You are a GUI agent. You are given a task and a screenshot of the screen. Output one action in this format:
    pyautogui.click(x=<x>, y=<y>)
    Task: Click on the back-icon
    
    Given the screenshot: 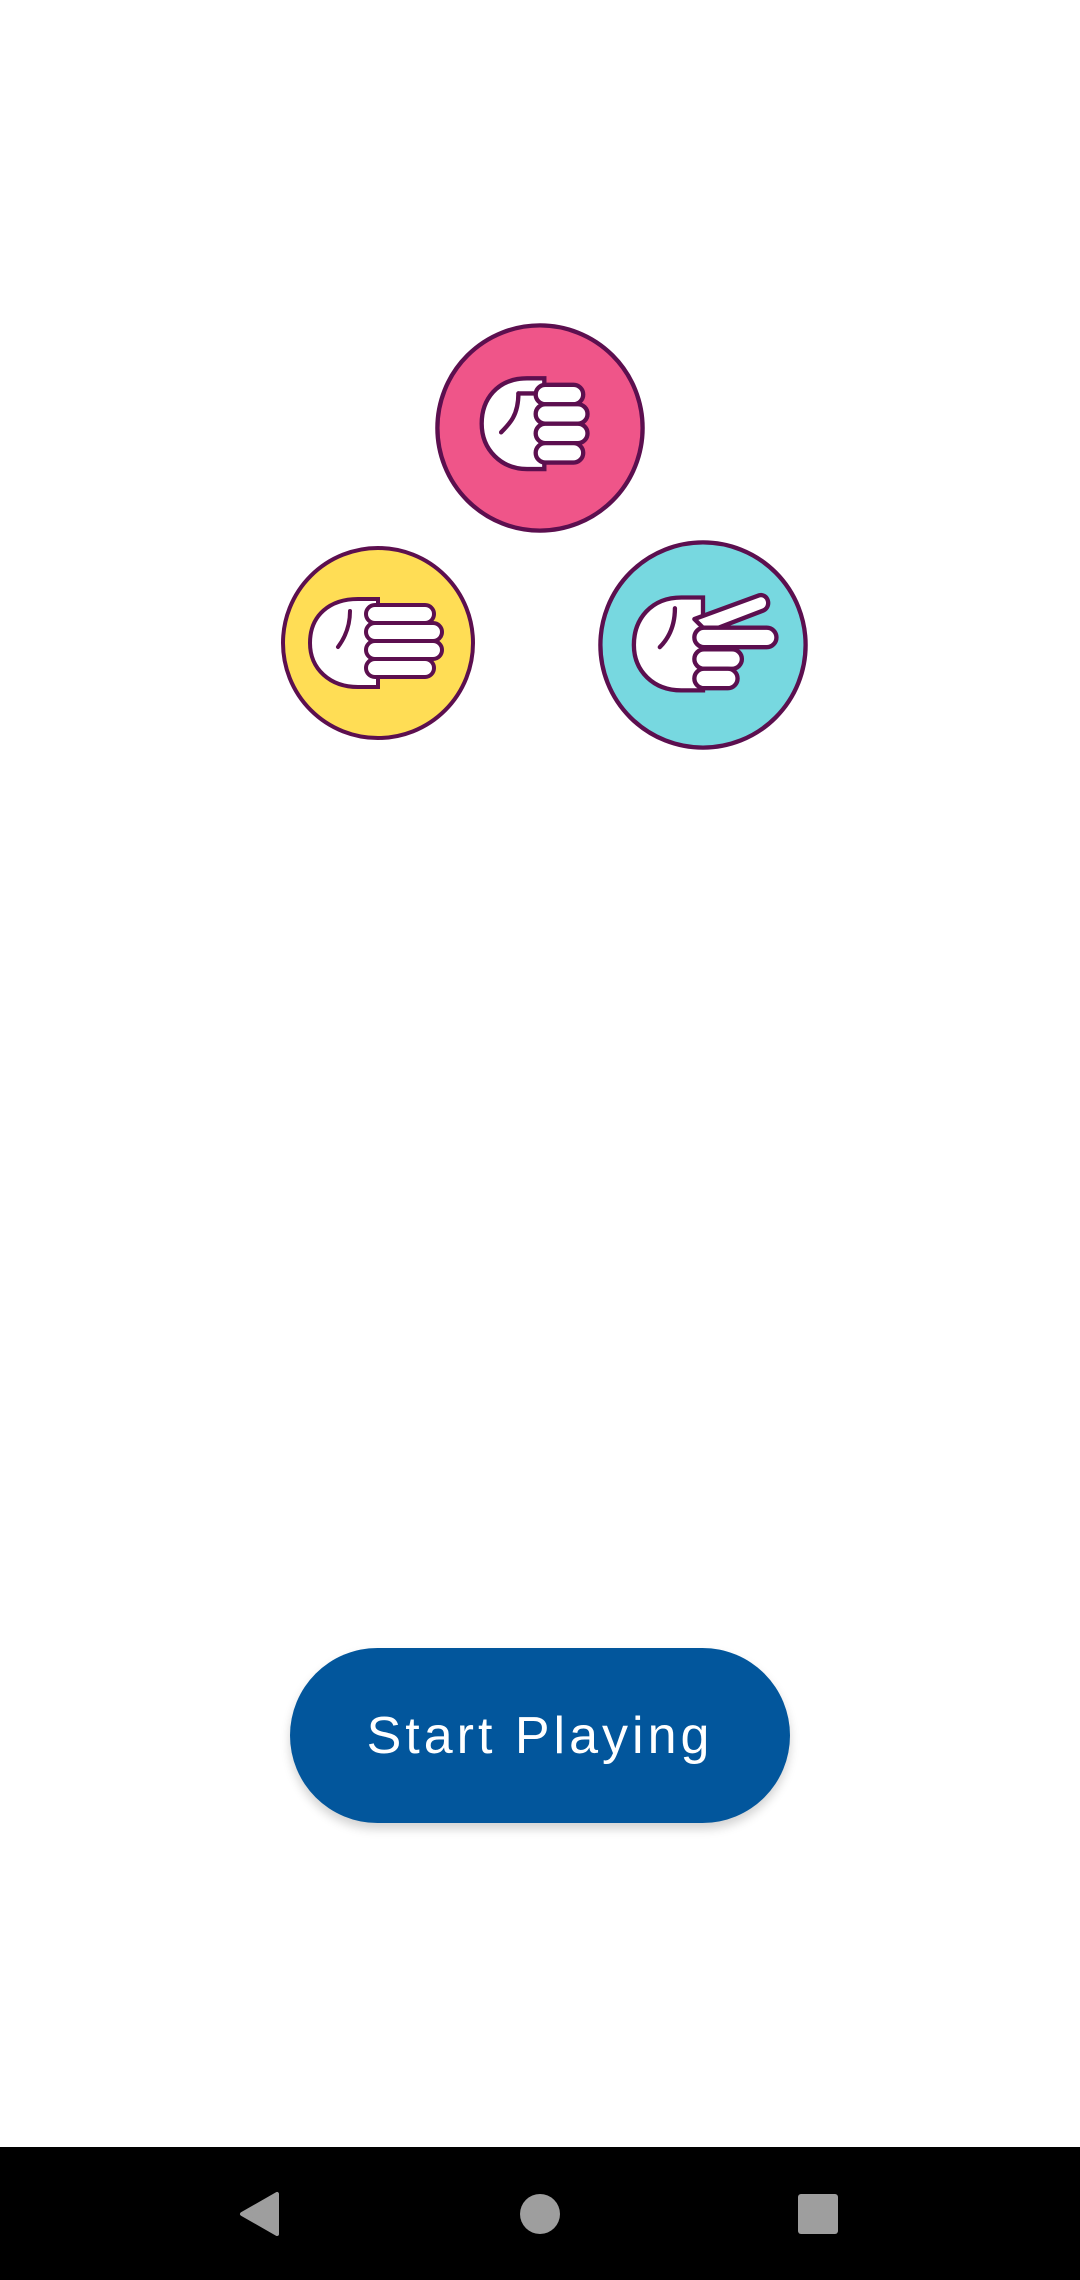 What is the action you would take?
    pyautogui.click(x=259, y=2213)
    